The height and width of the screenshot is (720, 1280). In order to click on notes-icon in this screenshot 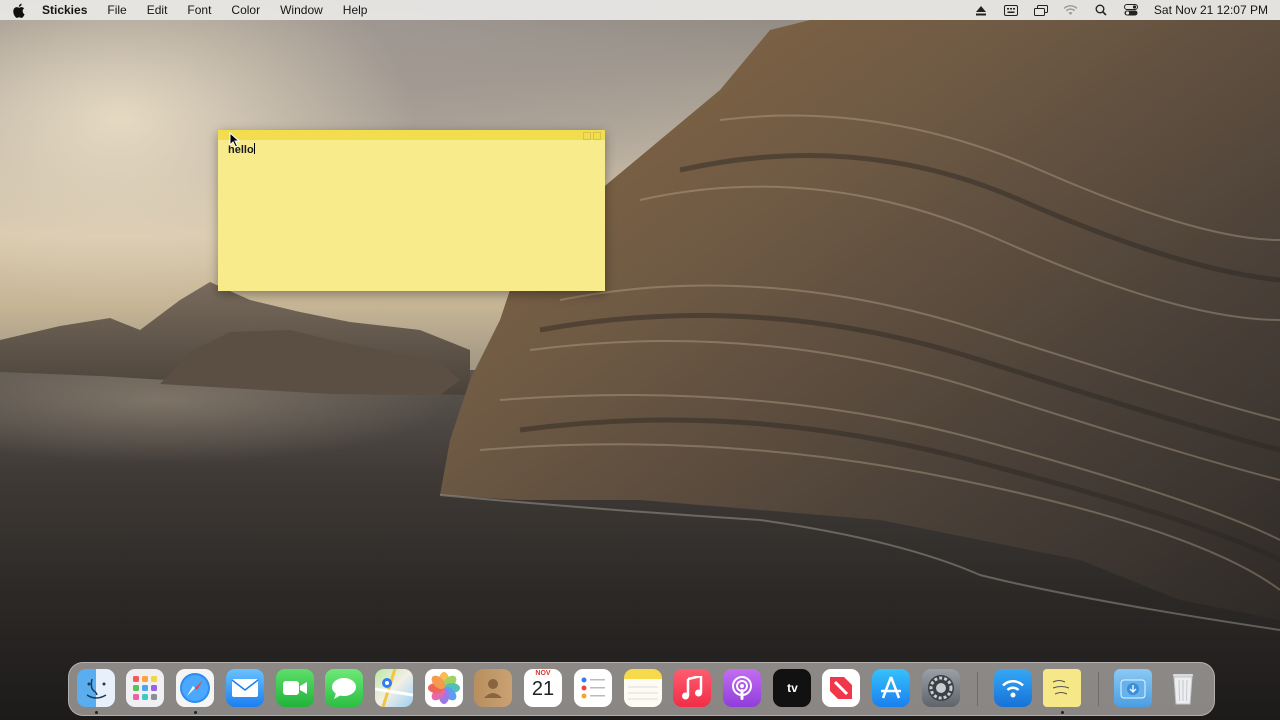, I will do `click(643, 688)`.